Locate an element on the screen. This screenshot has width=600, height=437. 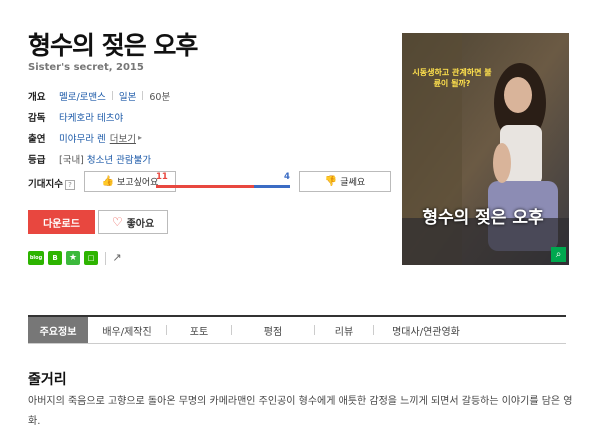
dislike-count: 4 is located at coordinates (287, 177).